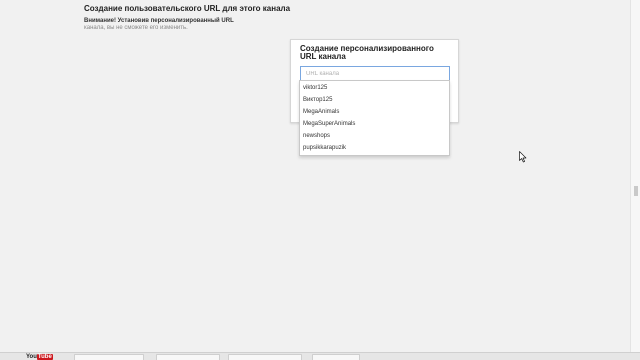 The height and width of the screenshot is (360, 640). Describe the element at coordinates (374, 88) in the screenshot. I see `suggestion-item: viktor125` at that location.